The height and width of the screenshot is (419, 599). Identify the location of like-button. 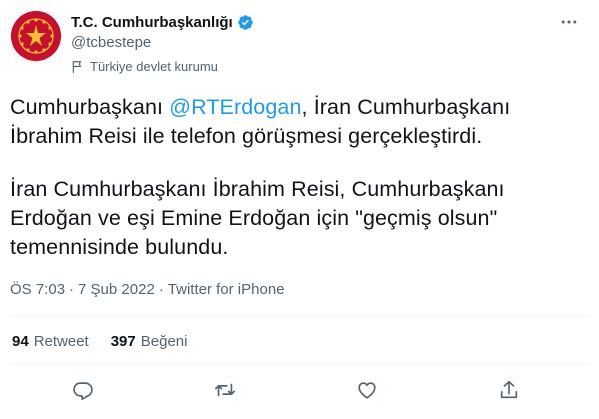
(367, 390).